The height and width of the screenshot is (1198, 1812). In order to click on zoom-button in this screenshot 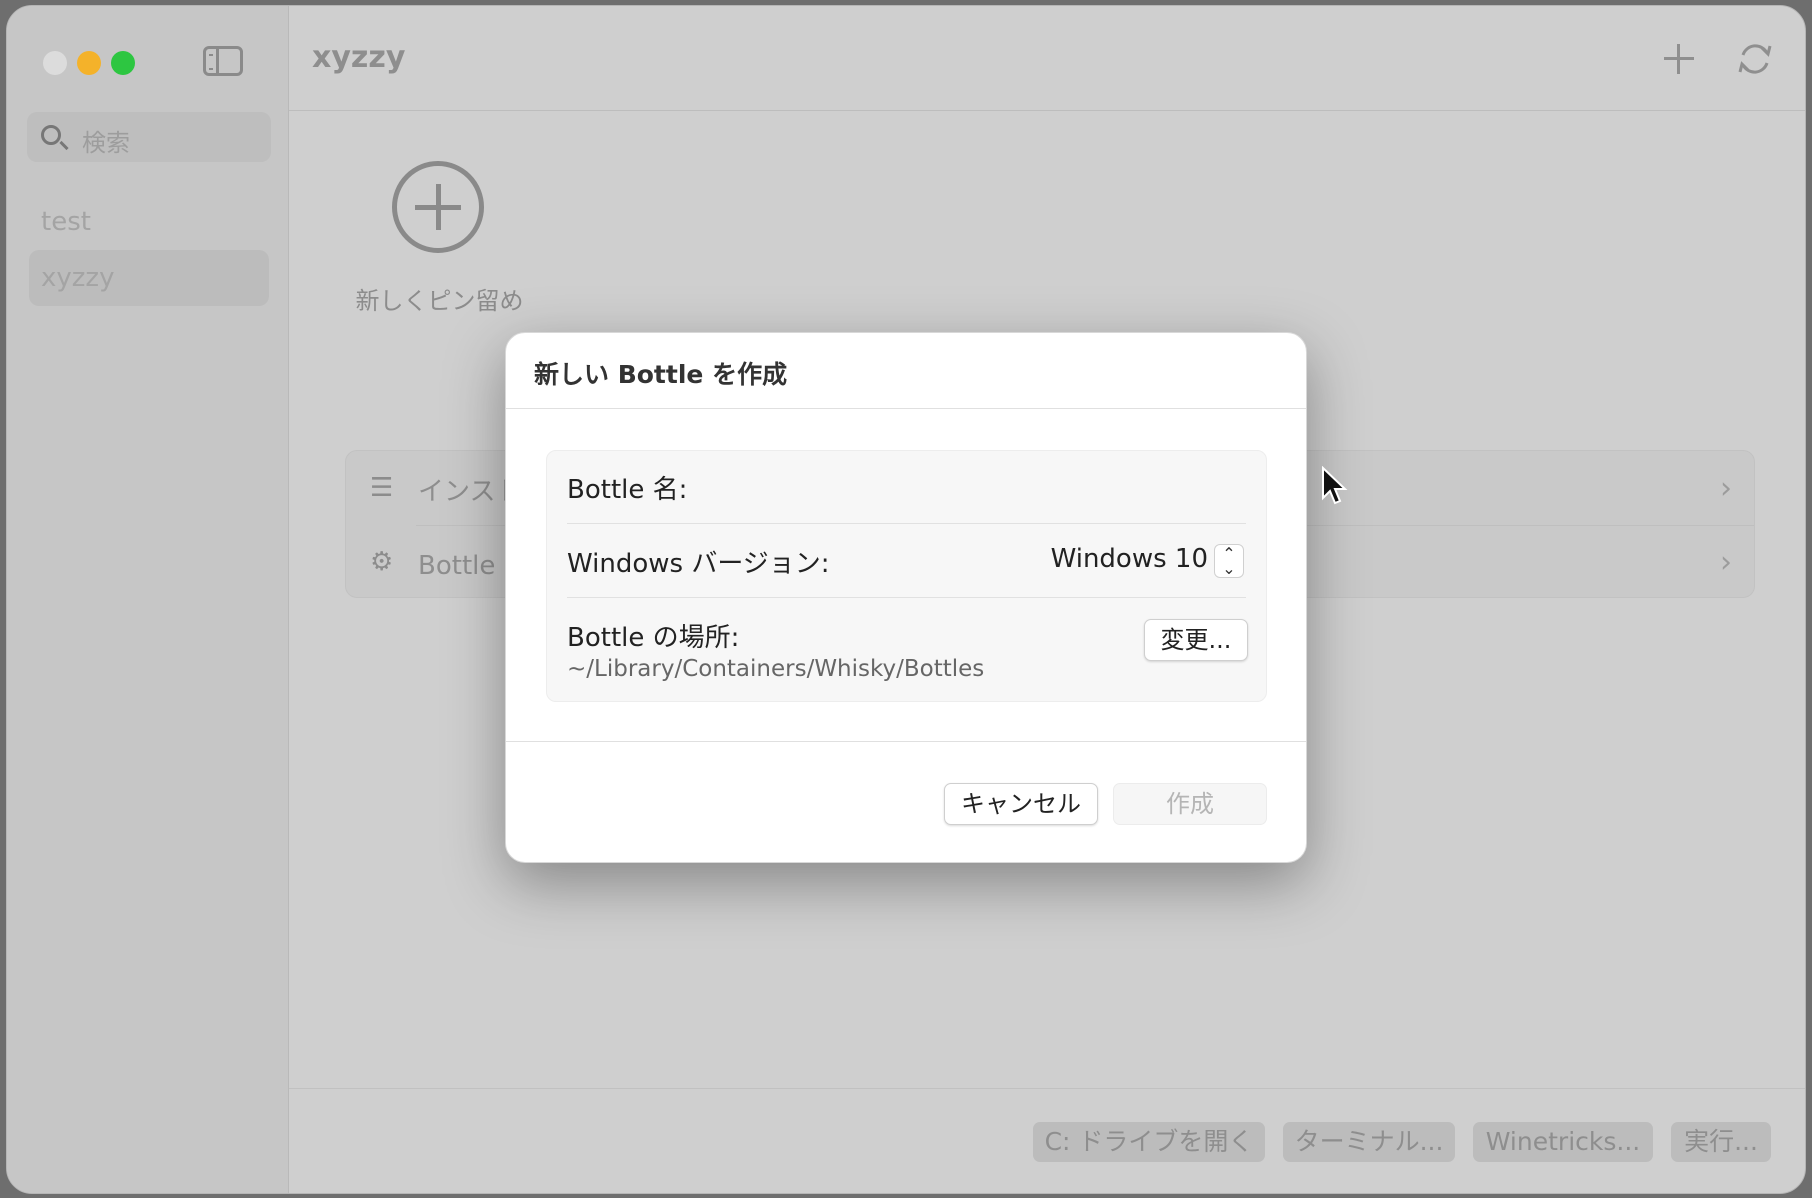, I will do `click(123, 63)`.